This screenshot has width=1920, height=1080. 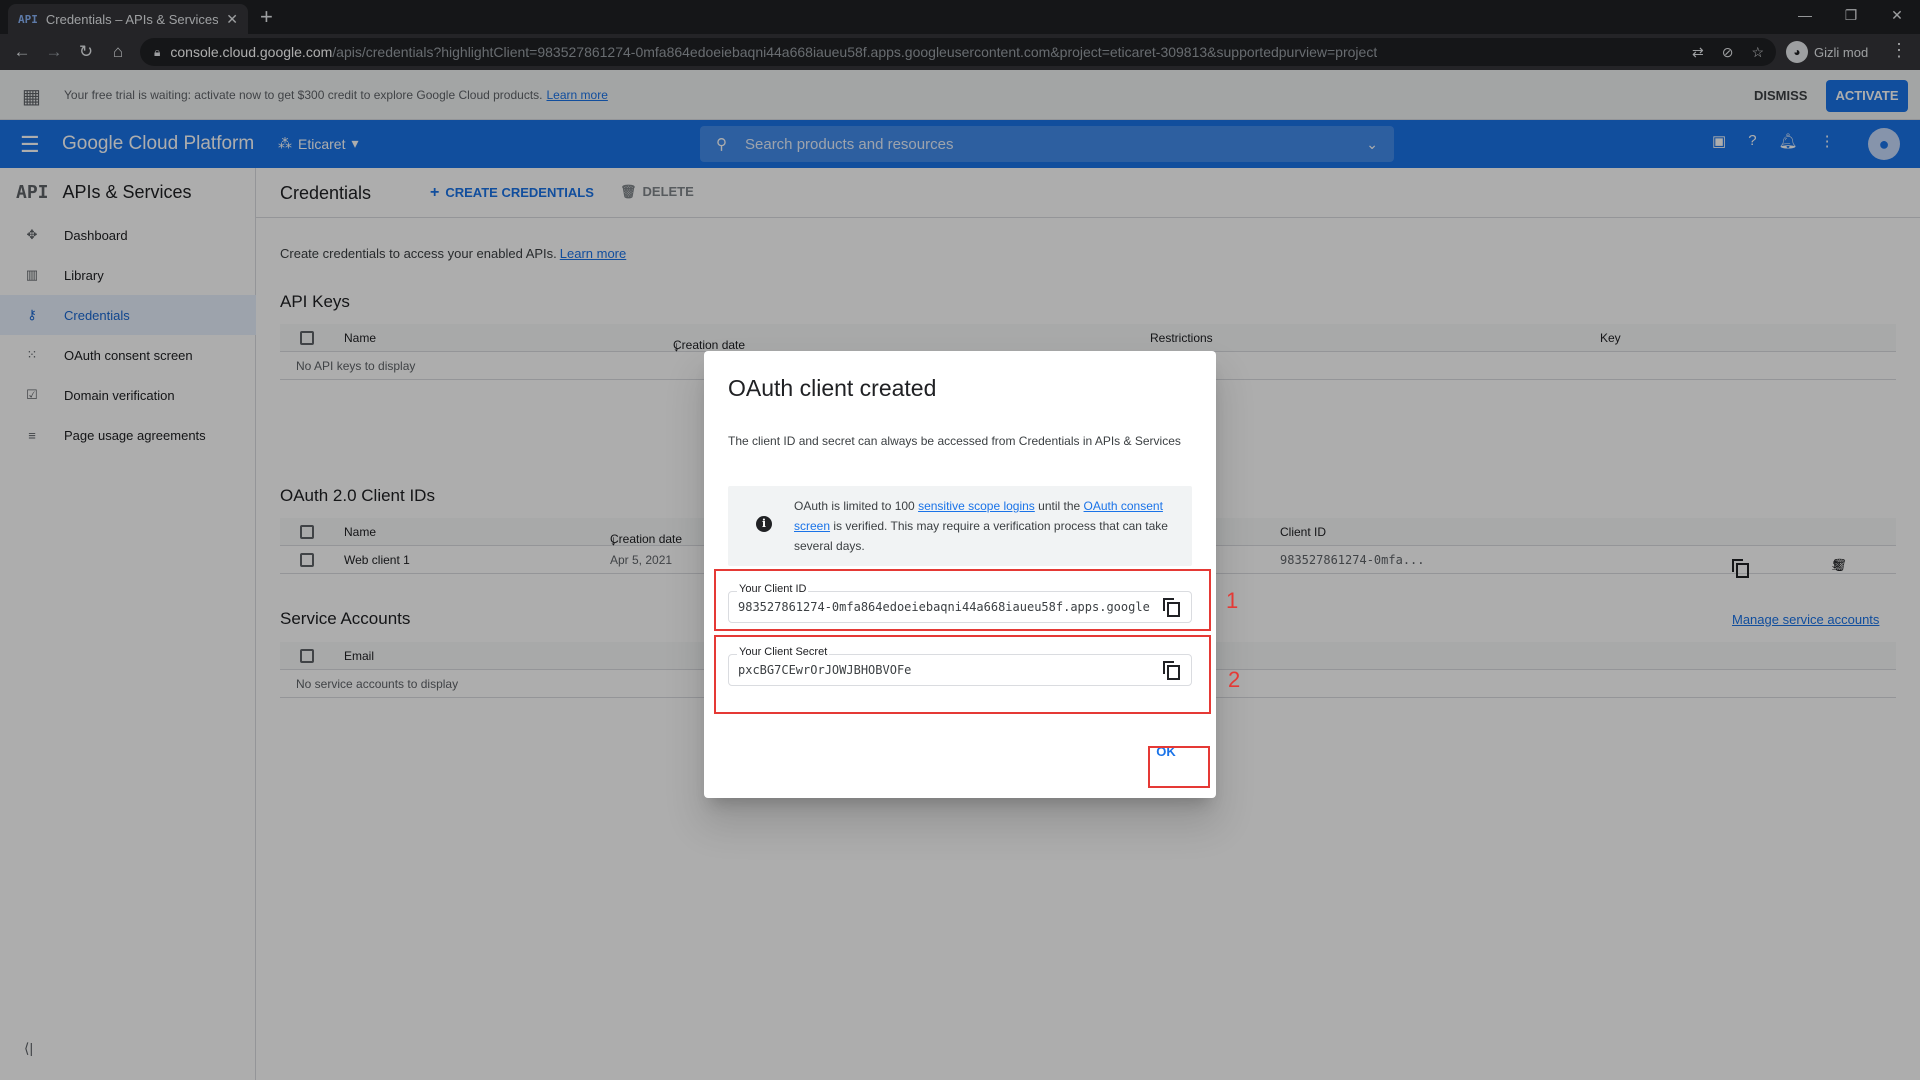 What do you see at coordinates (832, 388) in the screenshot?
I see `dialog-title: OAuth client created` at bounding box center [832, 388].